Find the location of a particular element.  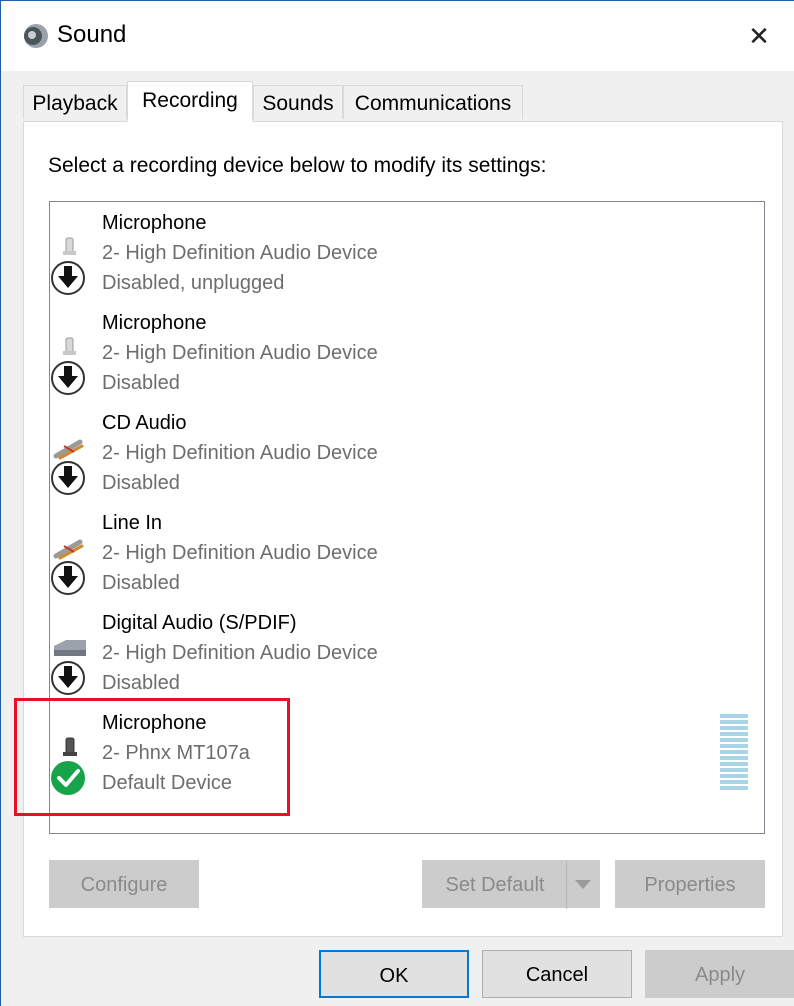

tab-playback: Playback is located at coordinates (75, 102).